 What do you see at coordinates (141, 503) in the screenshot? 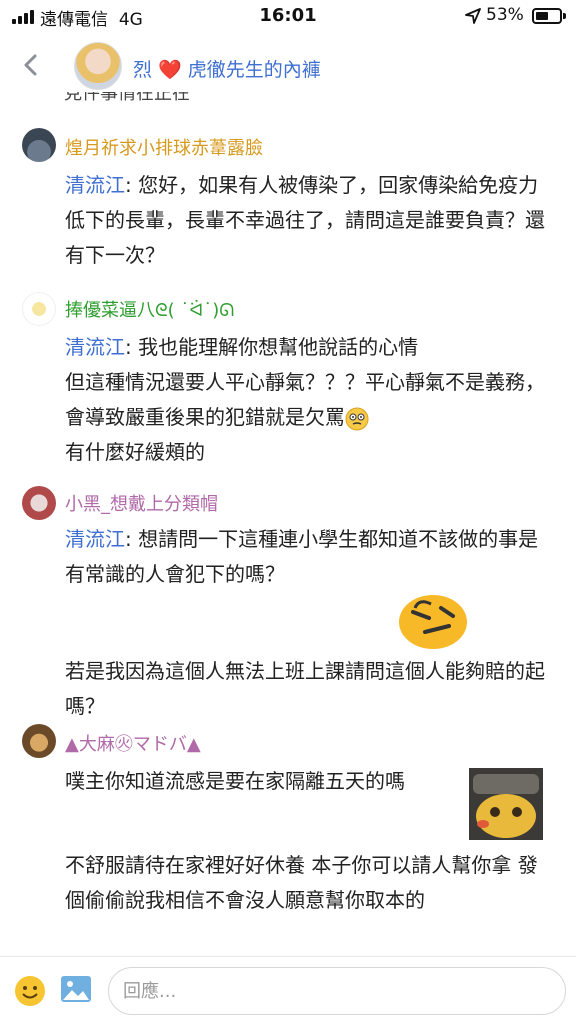
I see `username: 小黑_想戴上分類帽` at bounding box center [141, 503].